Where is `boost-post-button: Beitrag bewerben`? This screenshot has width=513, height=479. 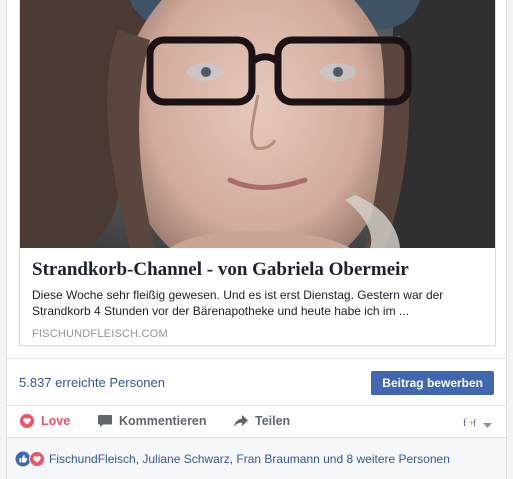 boost-post-button: Beitrag bewerben is located at coordinates (432, 383).